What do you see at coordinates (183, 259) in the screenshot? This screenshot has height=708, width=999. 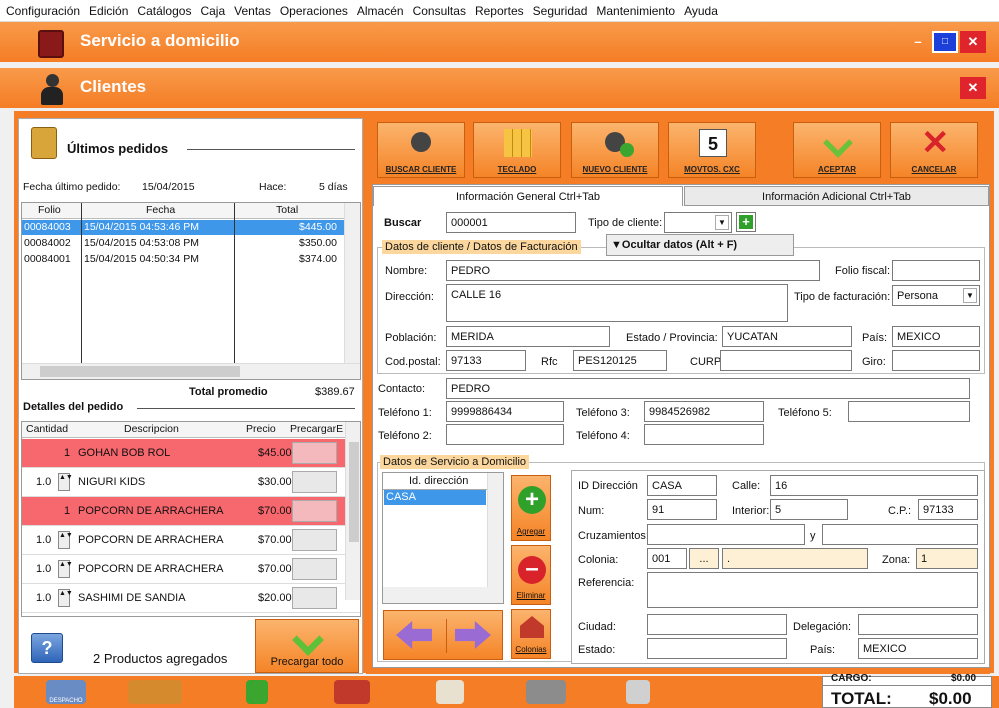 I see `table-row: 00084001 15/04/2015 04:50:34 PM $374.00` at bounding box center [183, 259].